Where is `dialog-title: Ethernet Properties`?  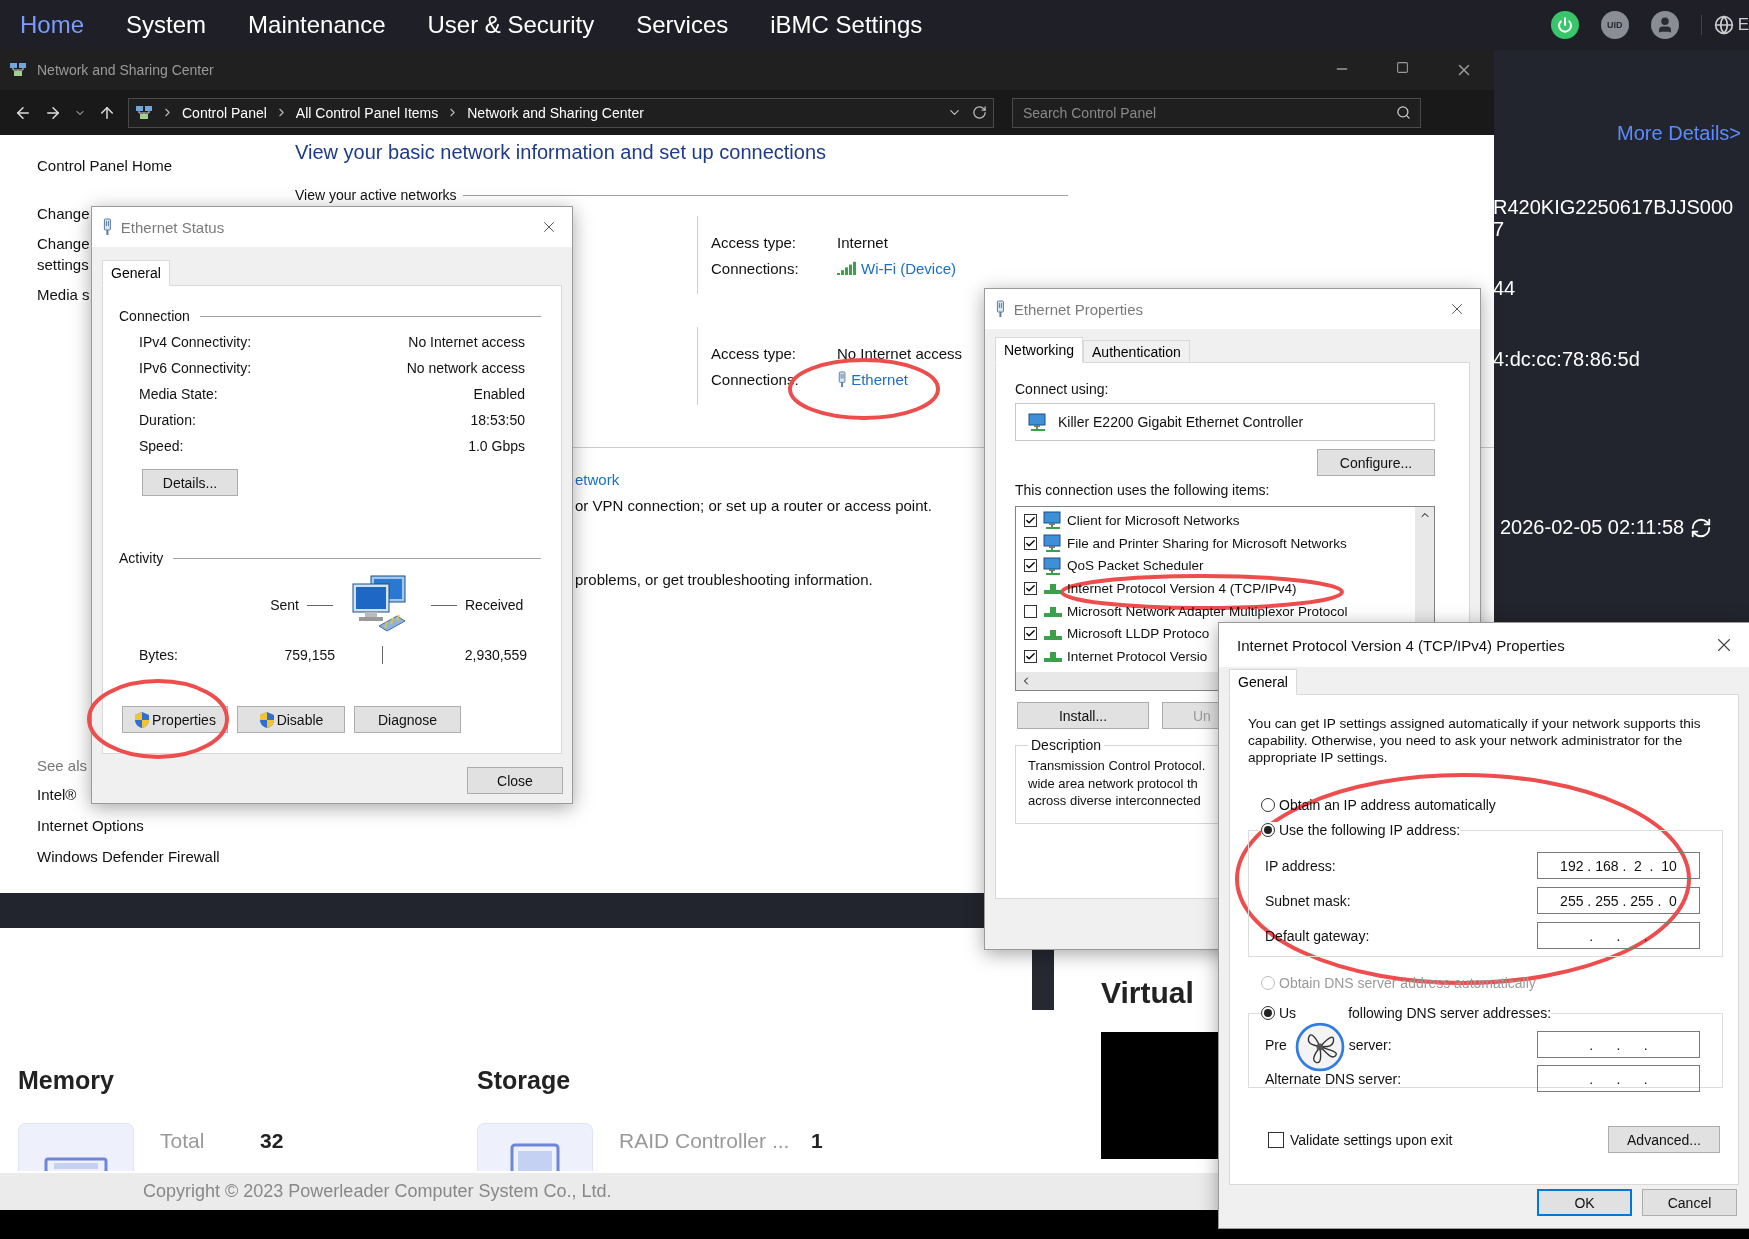 dialog-title: Ethernet Properties is located at coordinates (1078, 309).